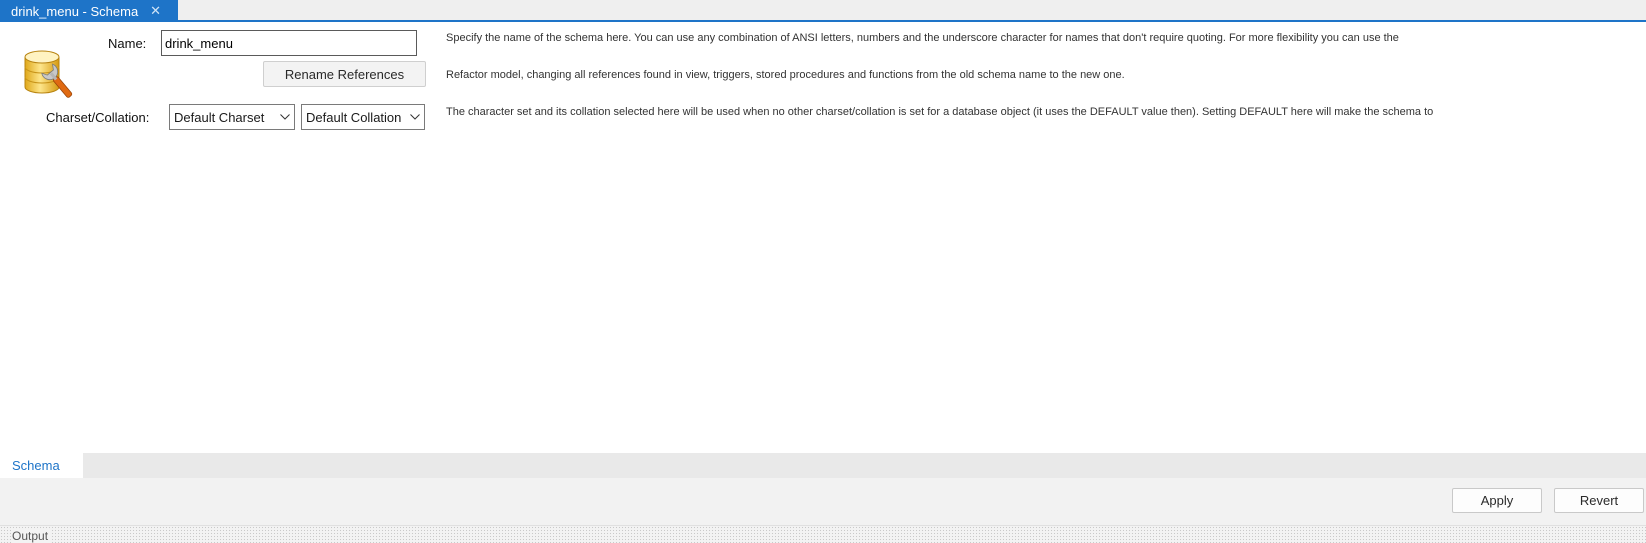 The width and height of the screenshot is (1646, 543). Describe the element at coordinates (75, 11) in the screenshot. I see `tab-title: drink_menu - Schema` at that location.